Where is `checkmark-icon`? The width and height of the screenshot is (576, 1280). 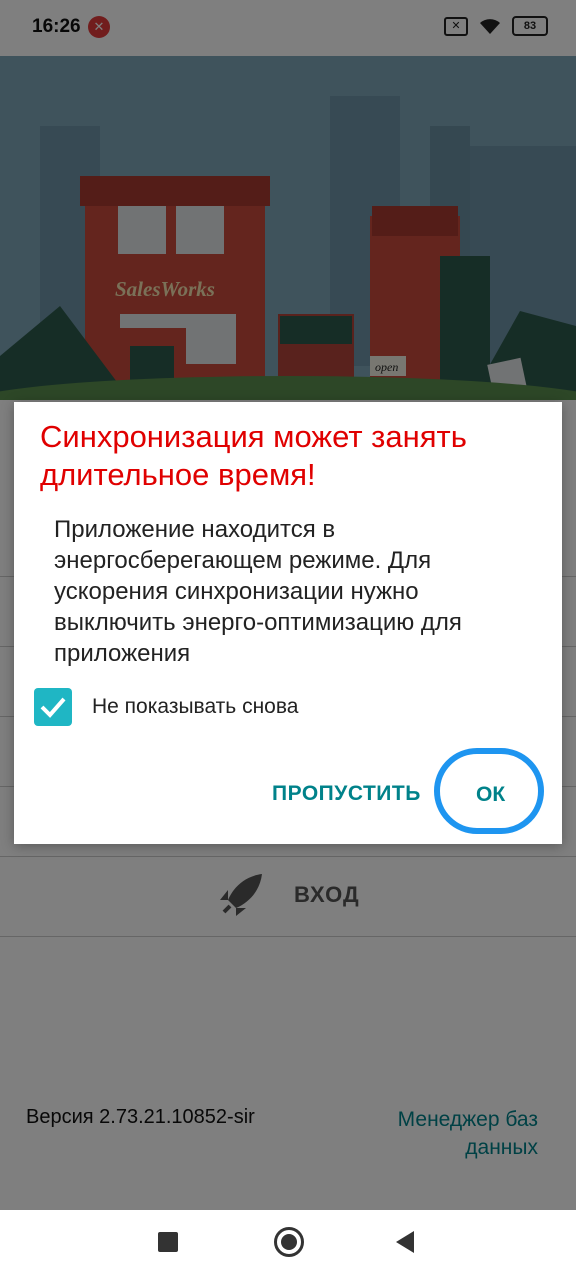 checkmark-icon is located at coordinates (53, 707).